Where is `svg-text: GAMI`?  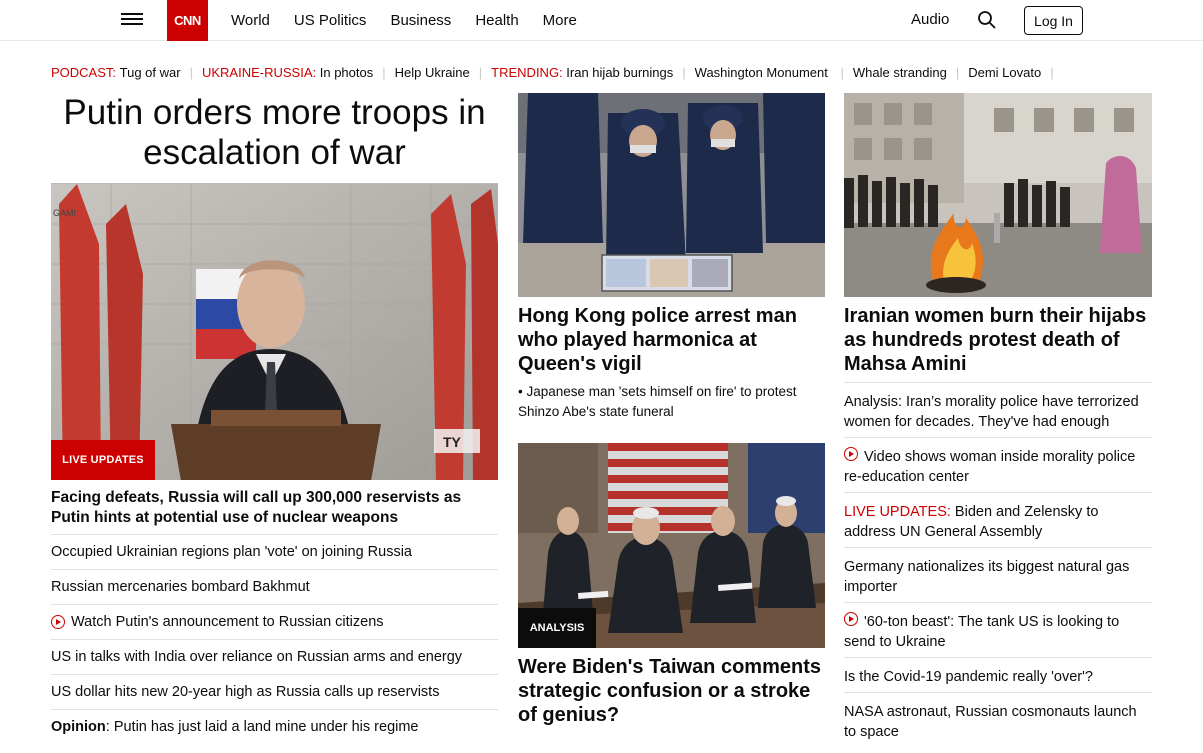 svg-text: GAMI is located at coordinates (64, 213).